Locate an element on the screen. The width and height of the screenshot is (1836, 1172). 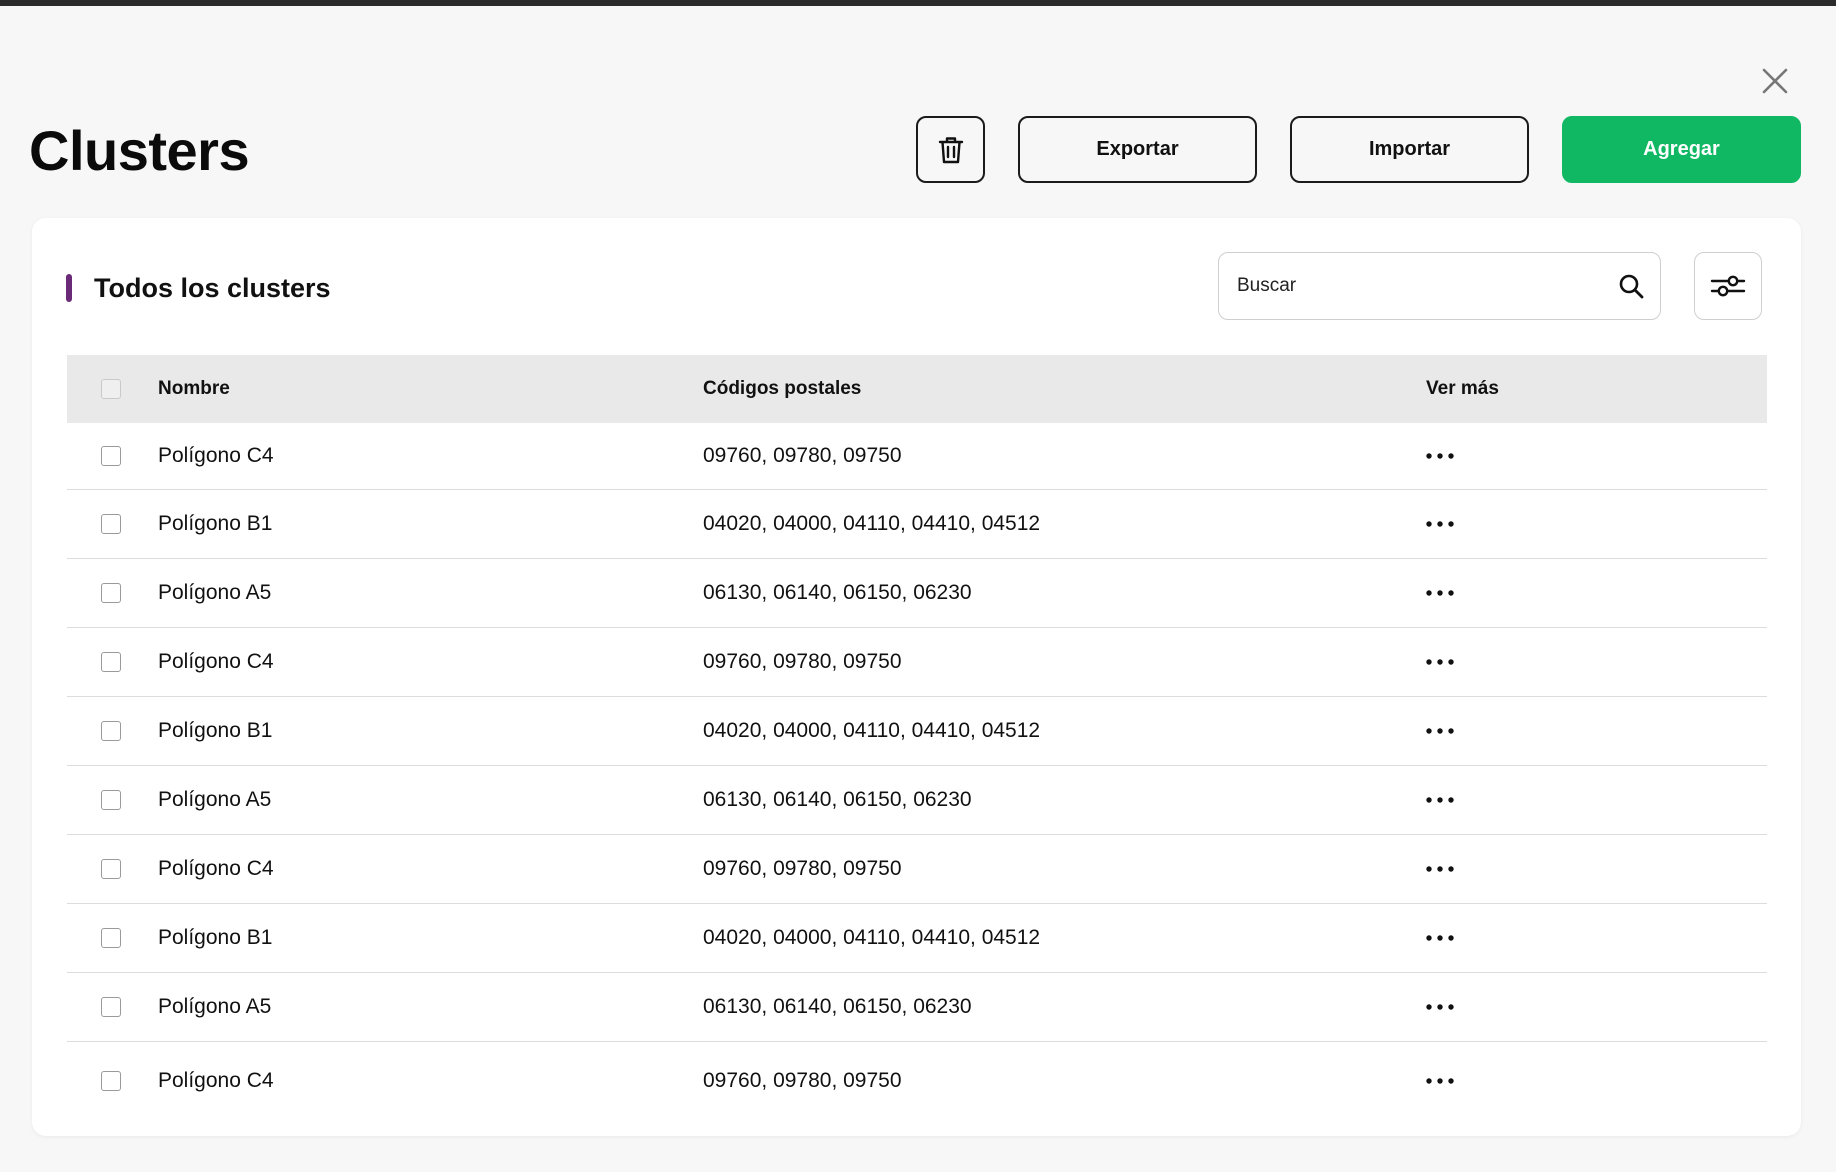
trash-icon is located at coordinates (950, 149).